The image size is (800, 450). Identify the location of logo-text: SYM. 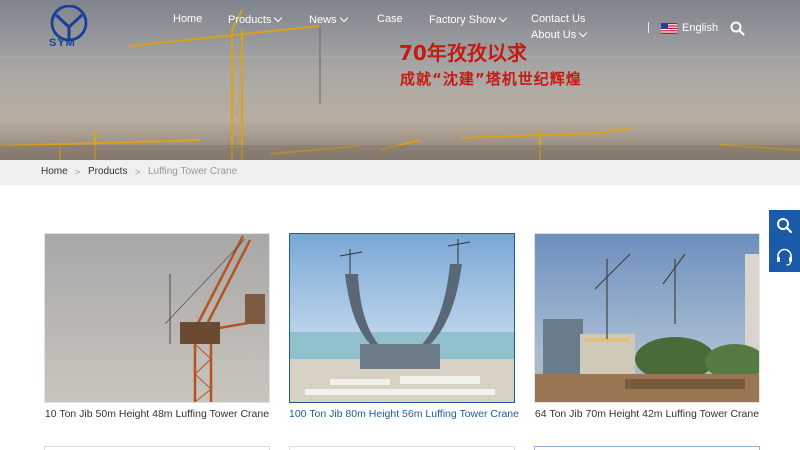
(62, 43).